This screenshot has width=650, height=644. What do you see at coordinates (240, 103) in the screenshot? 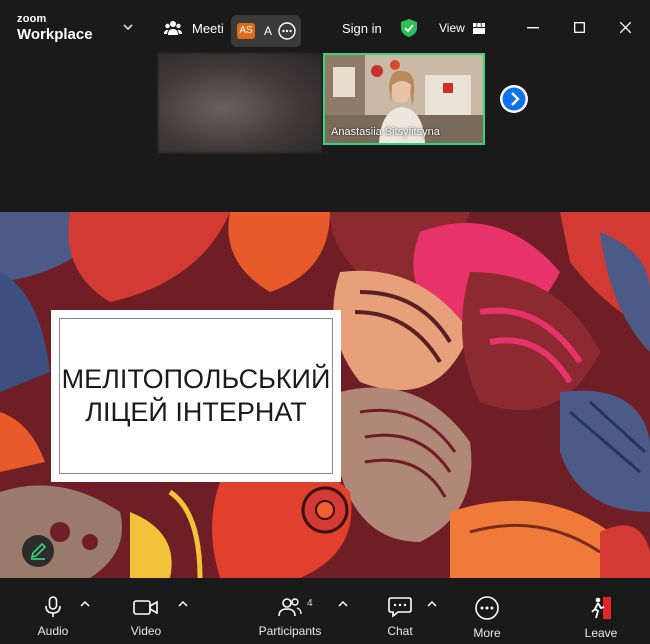
I see `video-tile-blurred` at bounding box center [240, 103].